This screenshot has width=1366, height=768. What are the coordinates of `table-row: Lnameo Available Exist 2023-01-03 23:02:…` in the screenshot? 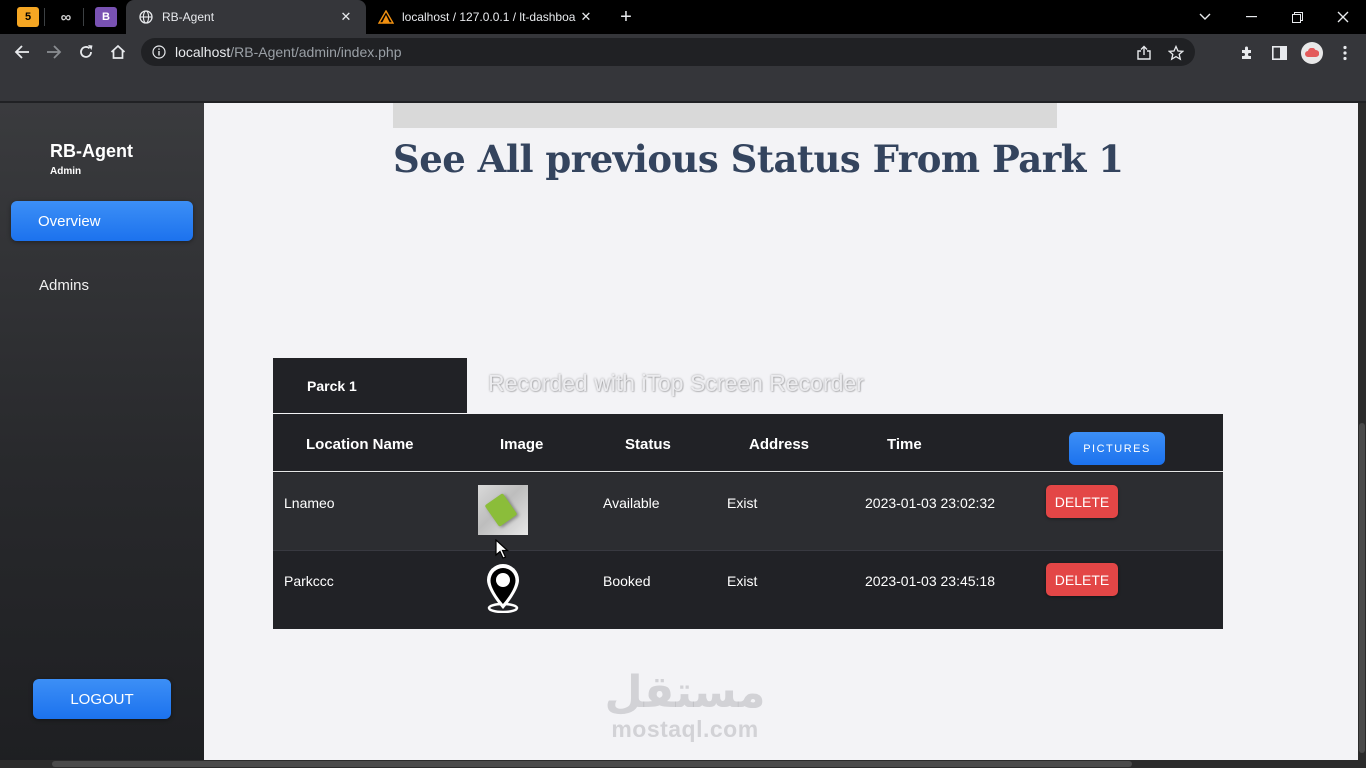 It's located at (748, 512).